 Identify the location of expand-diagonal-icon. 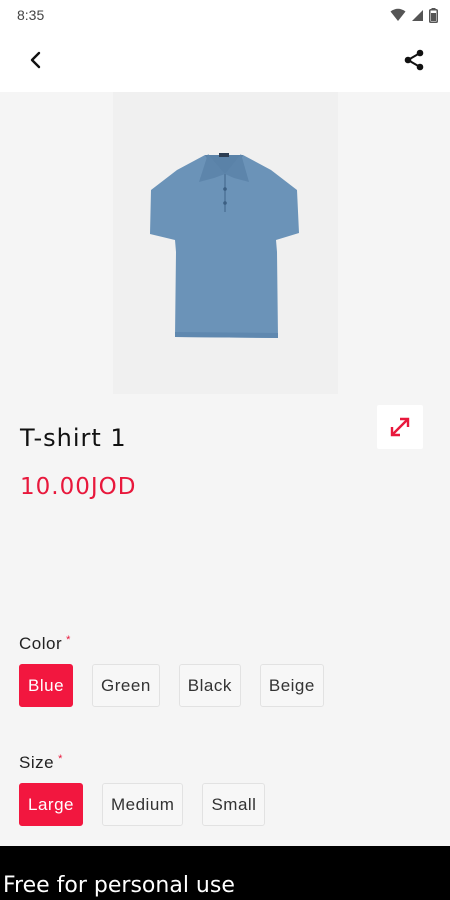
(400, 427).